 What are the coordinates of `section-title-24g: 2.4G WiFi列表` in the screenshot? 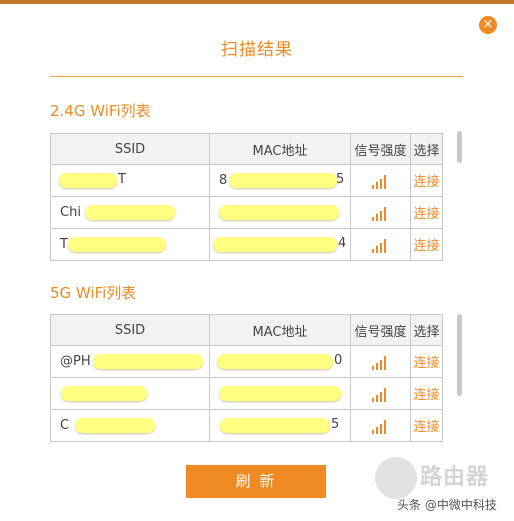 It's located at (100, 111).